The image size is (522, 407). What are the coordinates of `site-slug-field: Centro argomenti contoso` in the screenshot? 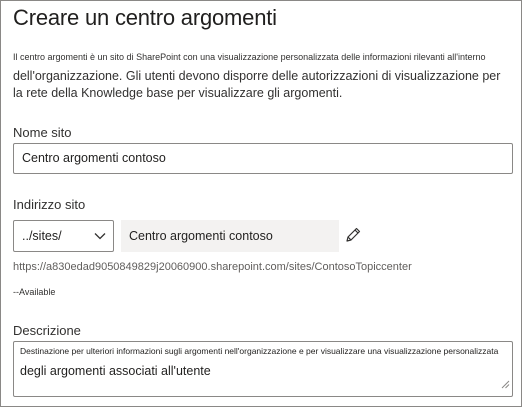 It's located at (230, 236).